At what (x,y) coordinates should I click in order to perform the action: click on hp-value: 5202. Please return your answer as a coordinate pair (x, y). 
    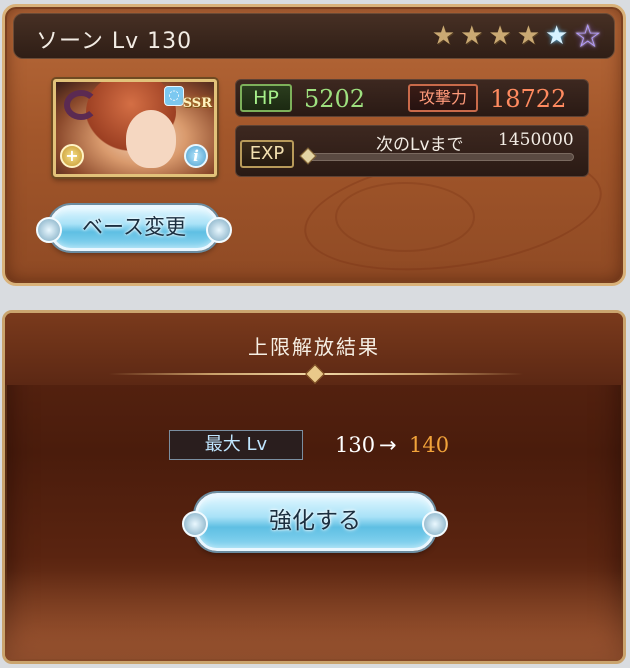
    Looking at the image, I should click on (335, 99).